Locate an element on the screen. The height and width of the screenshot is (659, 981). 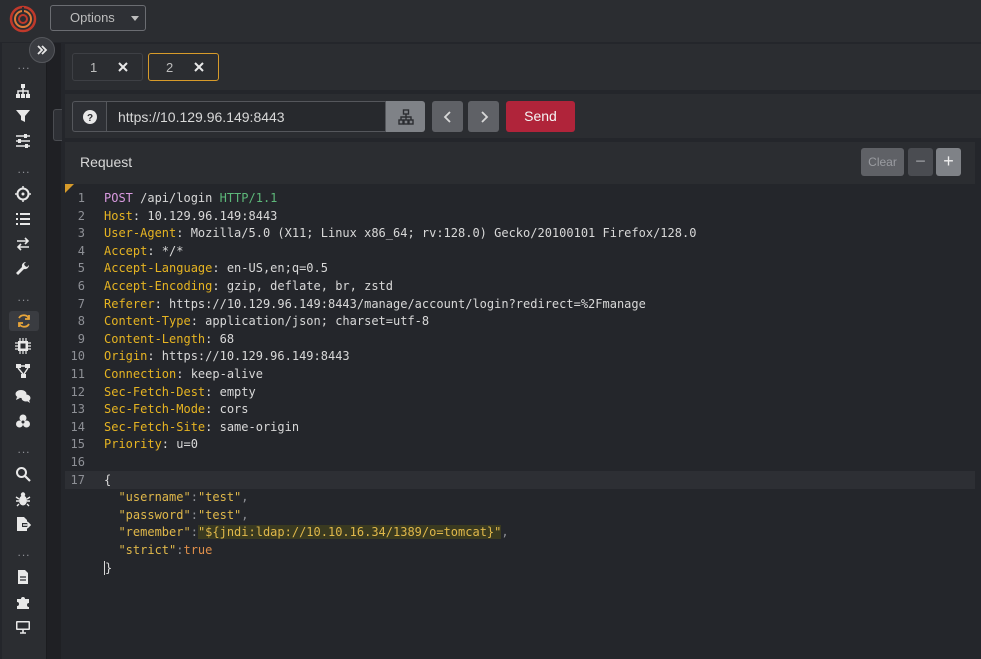
request-line: 2 Host: 10.129.96.149:8443 is located at coordinates (520, 216).